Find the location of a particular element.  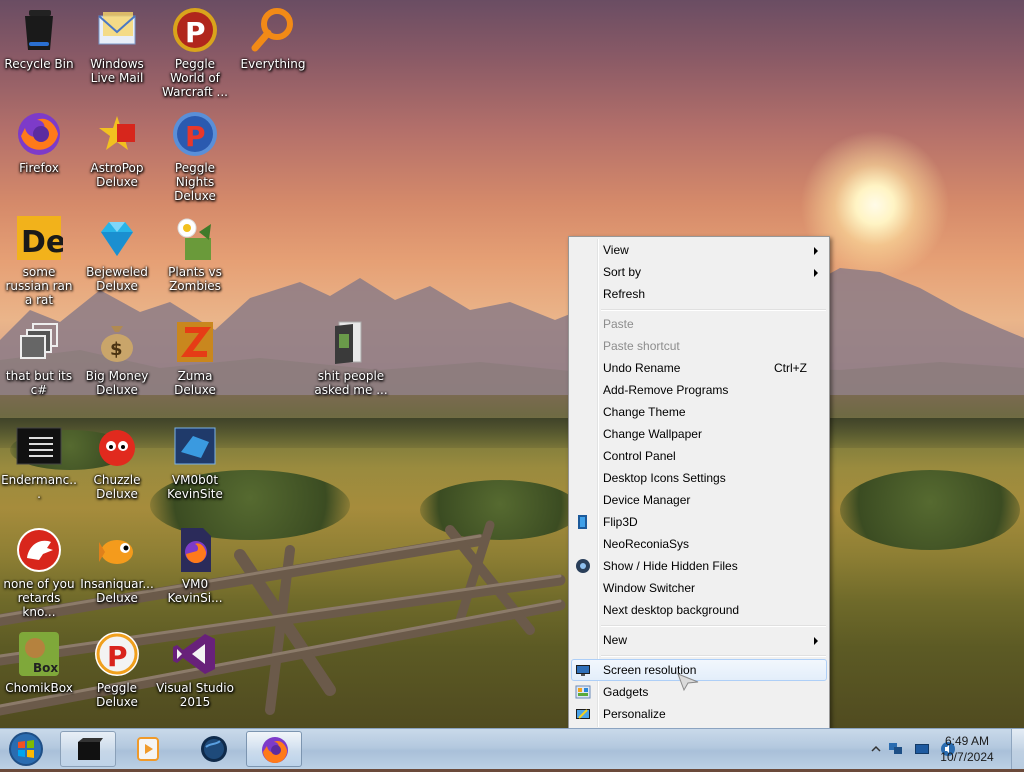

desktop-icon-bejeweled: Bejeweled Deluxe is located at coordinates (117, 253).